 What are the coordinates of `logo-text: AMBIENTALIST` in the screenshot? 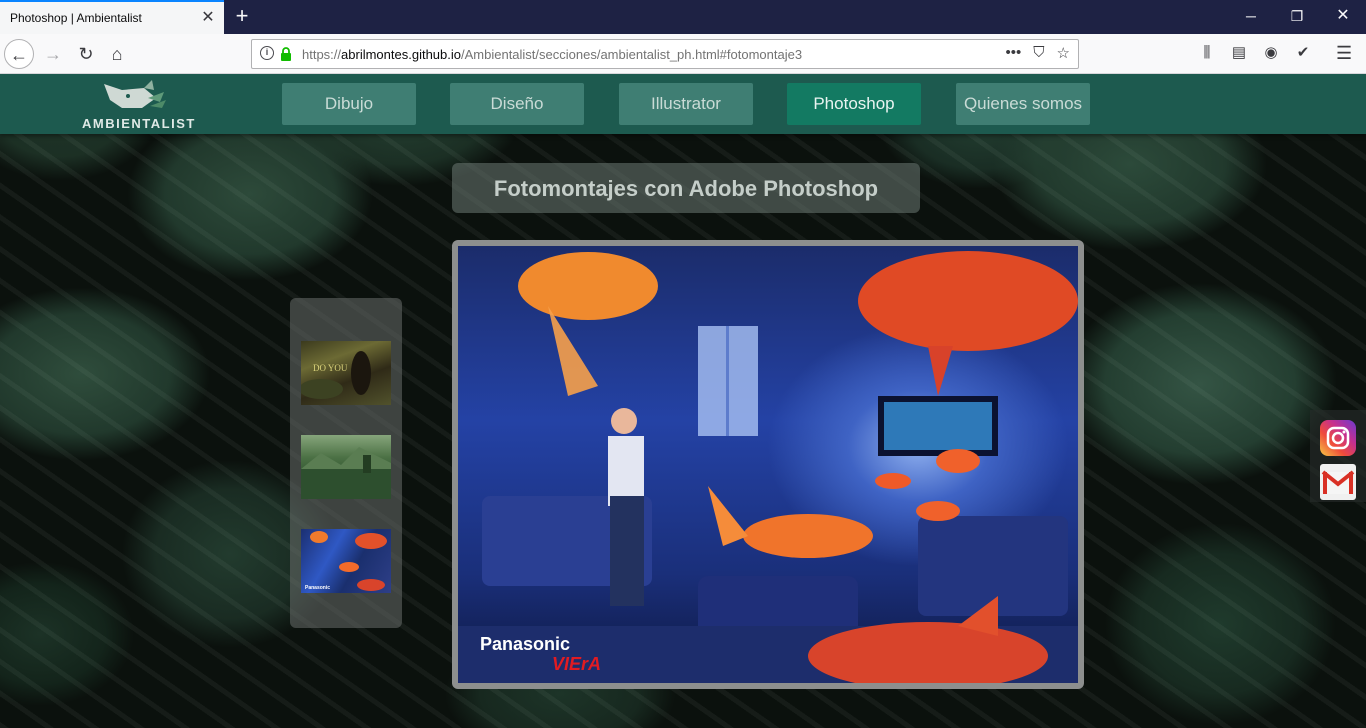 It's located at (139, 123).